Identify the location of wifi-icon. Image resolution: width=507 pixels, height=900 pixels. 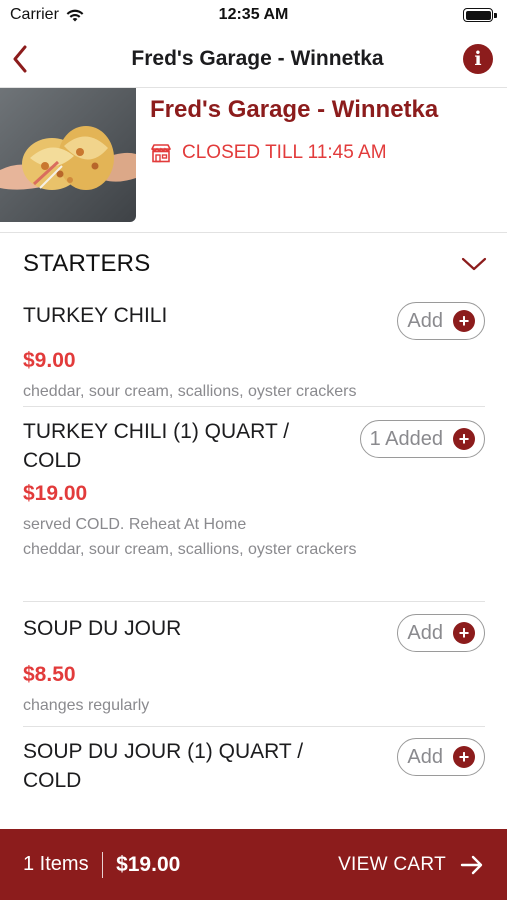
(75, 15).